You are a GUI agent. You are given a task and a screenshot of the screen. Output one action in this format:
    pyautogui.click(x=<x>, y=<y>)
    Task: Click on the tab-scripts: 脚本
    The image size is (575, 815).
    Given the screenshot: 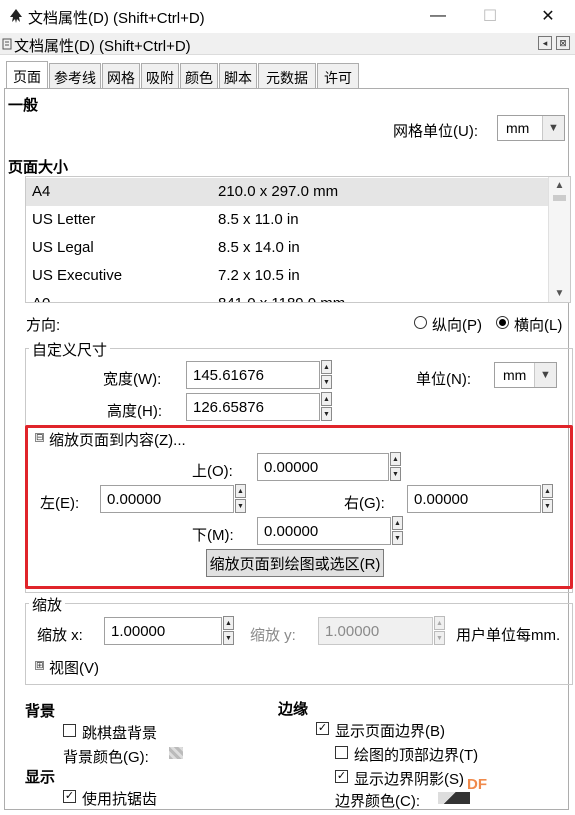 What is the action you would take?
    pyautogui.click(x=238, y=76)
    